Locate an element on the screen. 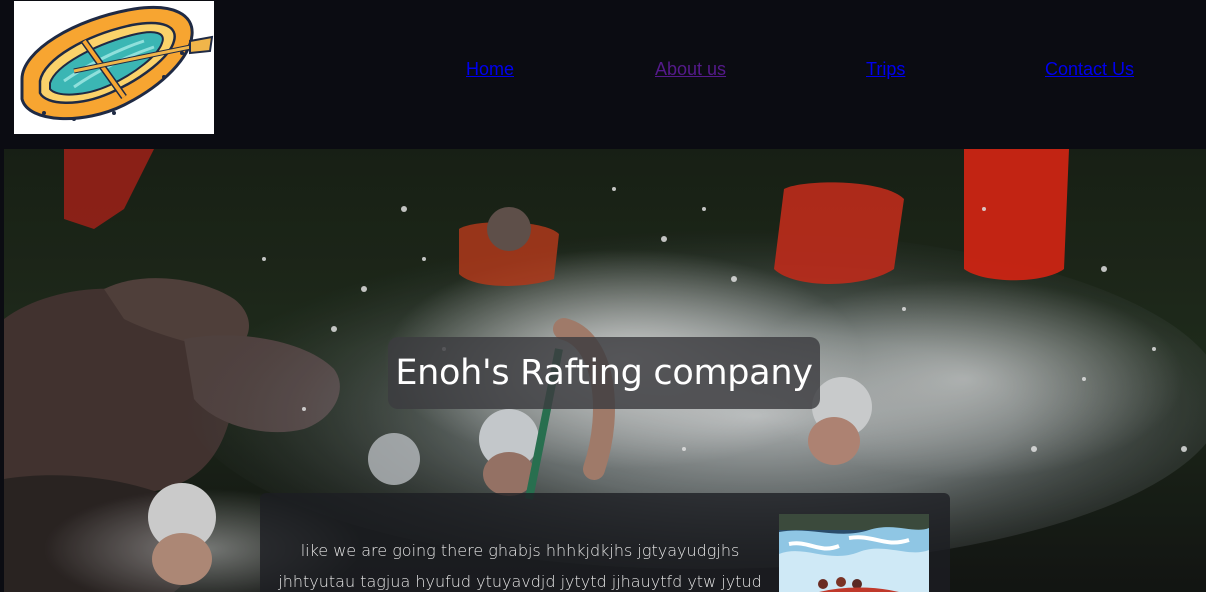 This screenshot has height=592, width=1206. intro-image is located at coordinates (854, 553).